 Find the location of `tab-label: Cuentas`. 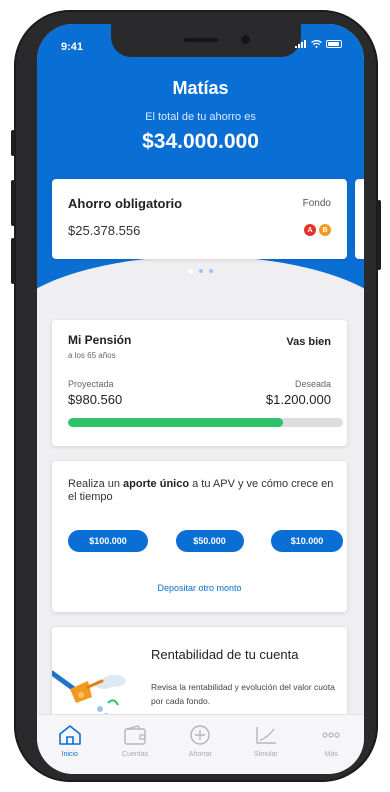

tab-label: Cuentas is located at coordinates (135, 754).